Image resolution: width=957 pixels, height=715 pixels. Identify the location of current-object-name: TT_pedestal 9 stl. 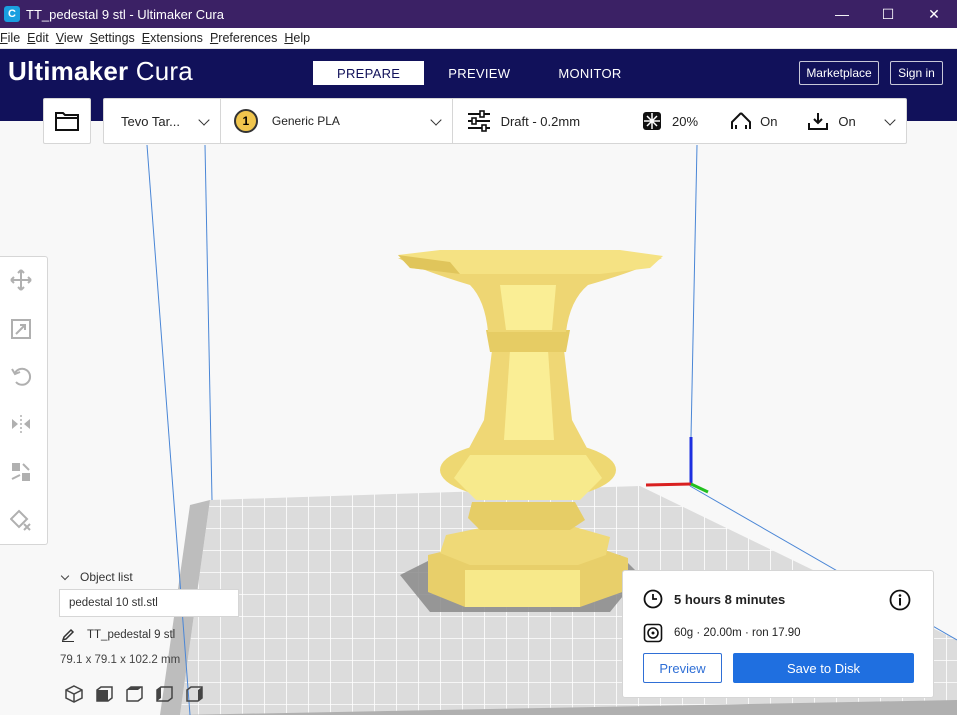
(118, 635).